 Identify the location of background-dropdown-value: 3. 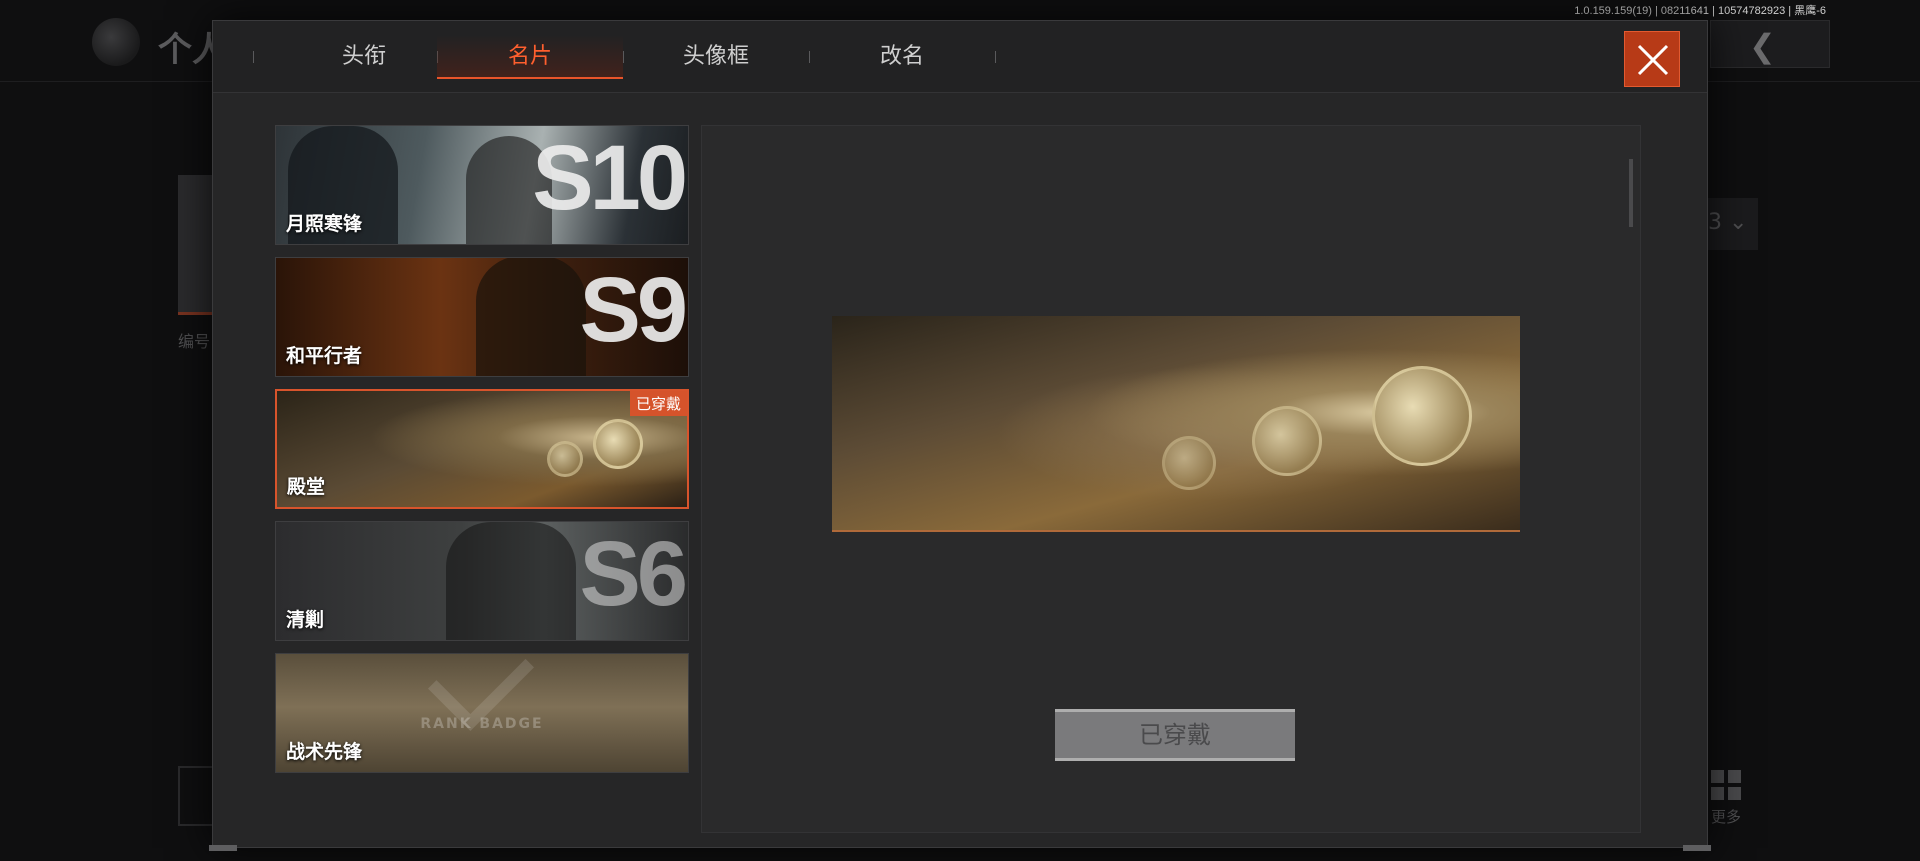
(1715, 222).